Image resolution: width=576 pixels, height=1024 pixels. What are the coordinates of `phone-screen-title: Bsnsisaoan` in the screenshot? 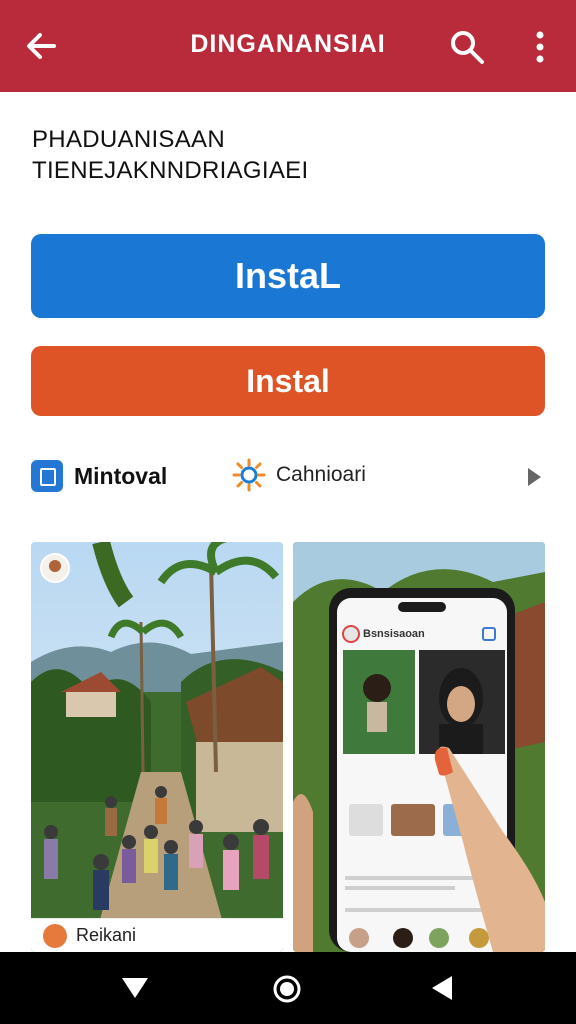 It's located at (394, 634).